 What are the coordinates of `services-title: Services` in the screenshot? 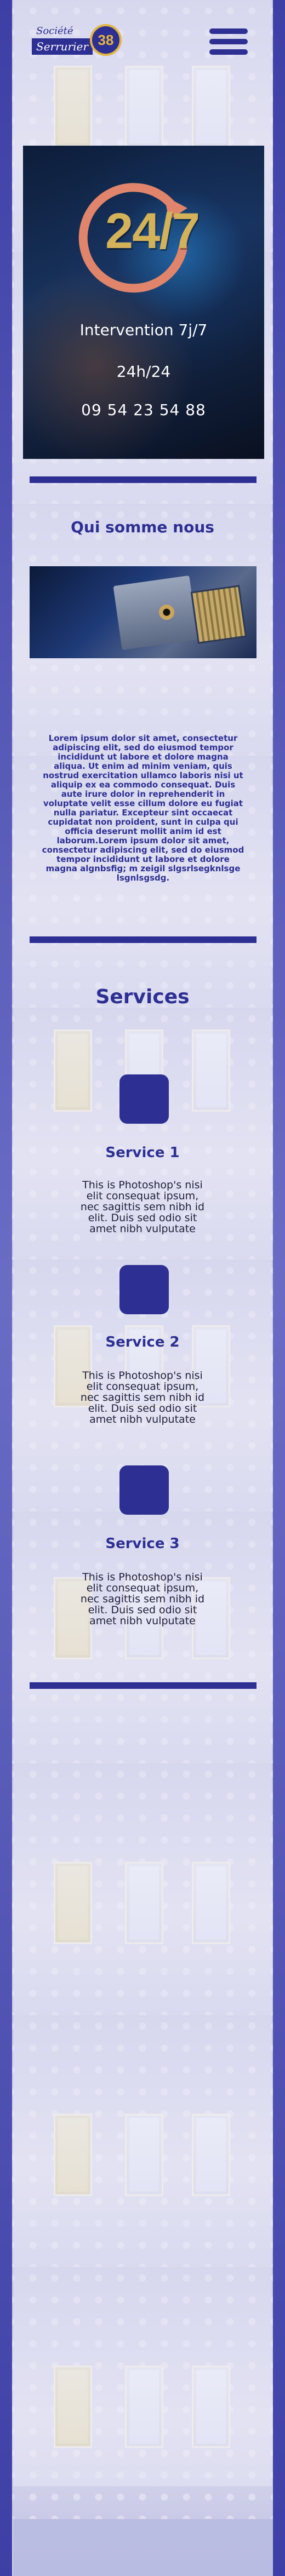 It's located at (142, 997).